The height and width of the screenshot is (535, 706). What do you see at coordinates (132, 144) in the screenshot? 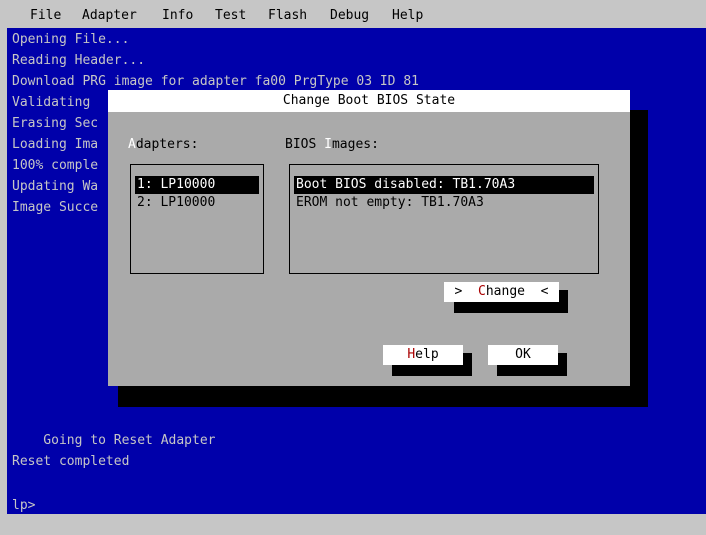
I see `adapters-label-hotkey: A` at bounding box center [132, 144].